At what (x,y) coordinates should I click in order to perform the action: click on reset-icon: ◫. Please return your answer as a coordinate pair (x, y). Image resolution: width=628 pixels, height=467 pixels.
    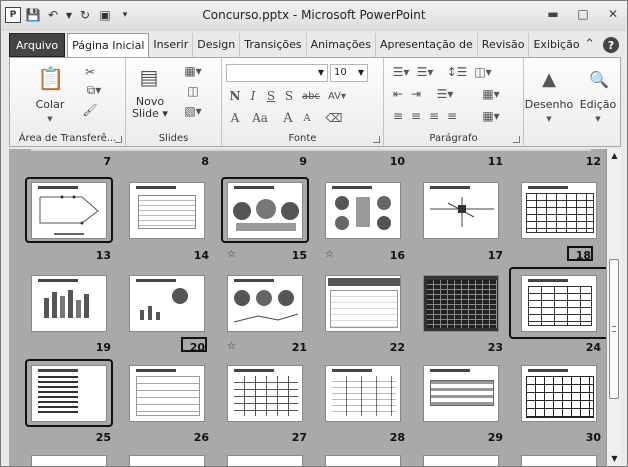
    Looking at the image, I should click on (193, 91).